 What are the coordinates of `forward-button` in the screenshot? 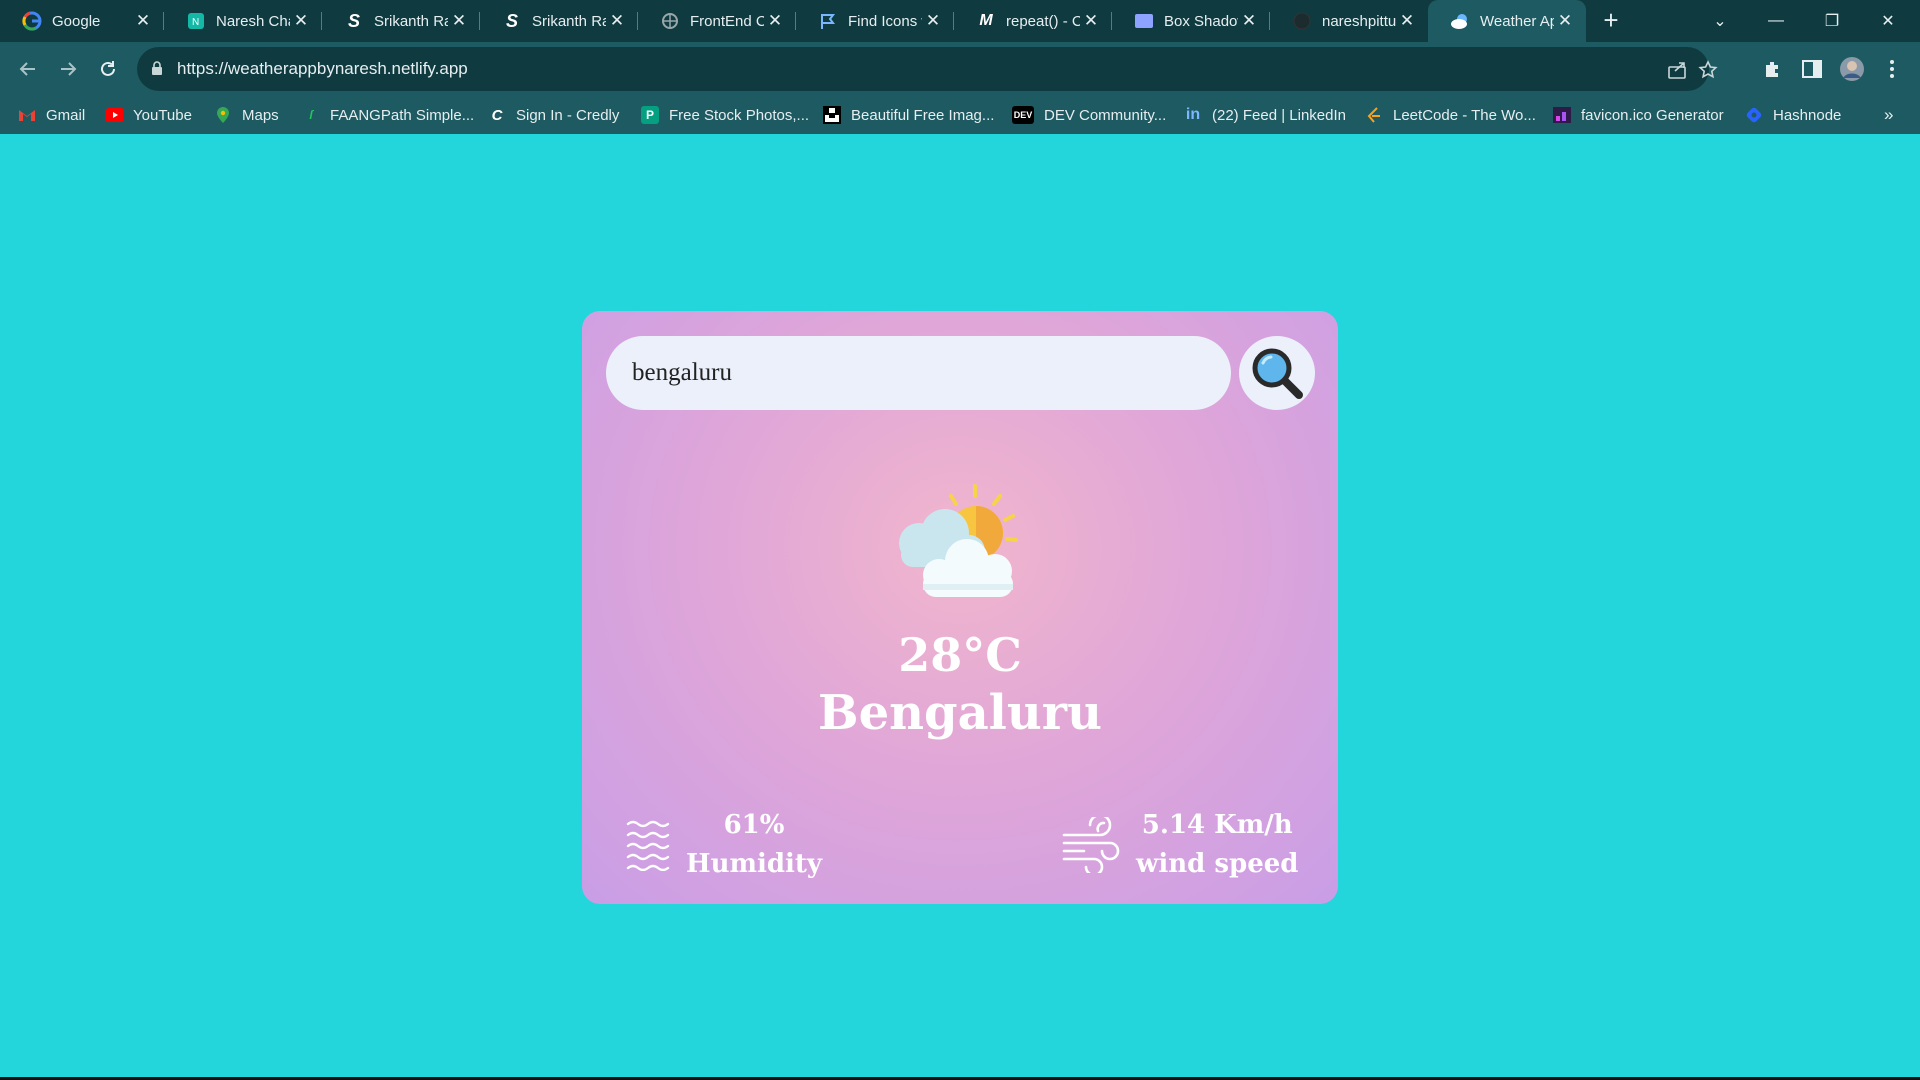 It's located at (68, 69).